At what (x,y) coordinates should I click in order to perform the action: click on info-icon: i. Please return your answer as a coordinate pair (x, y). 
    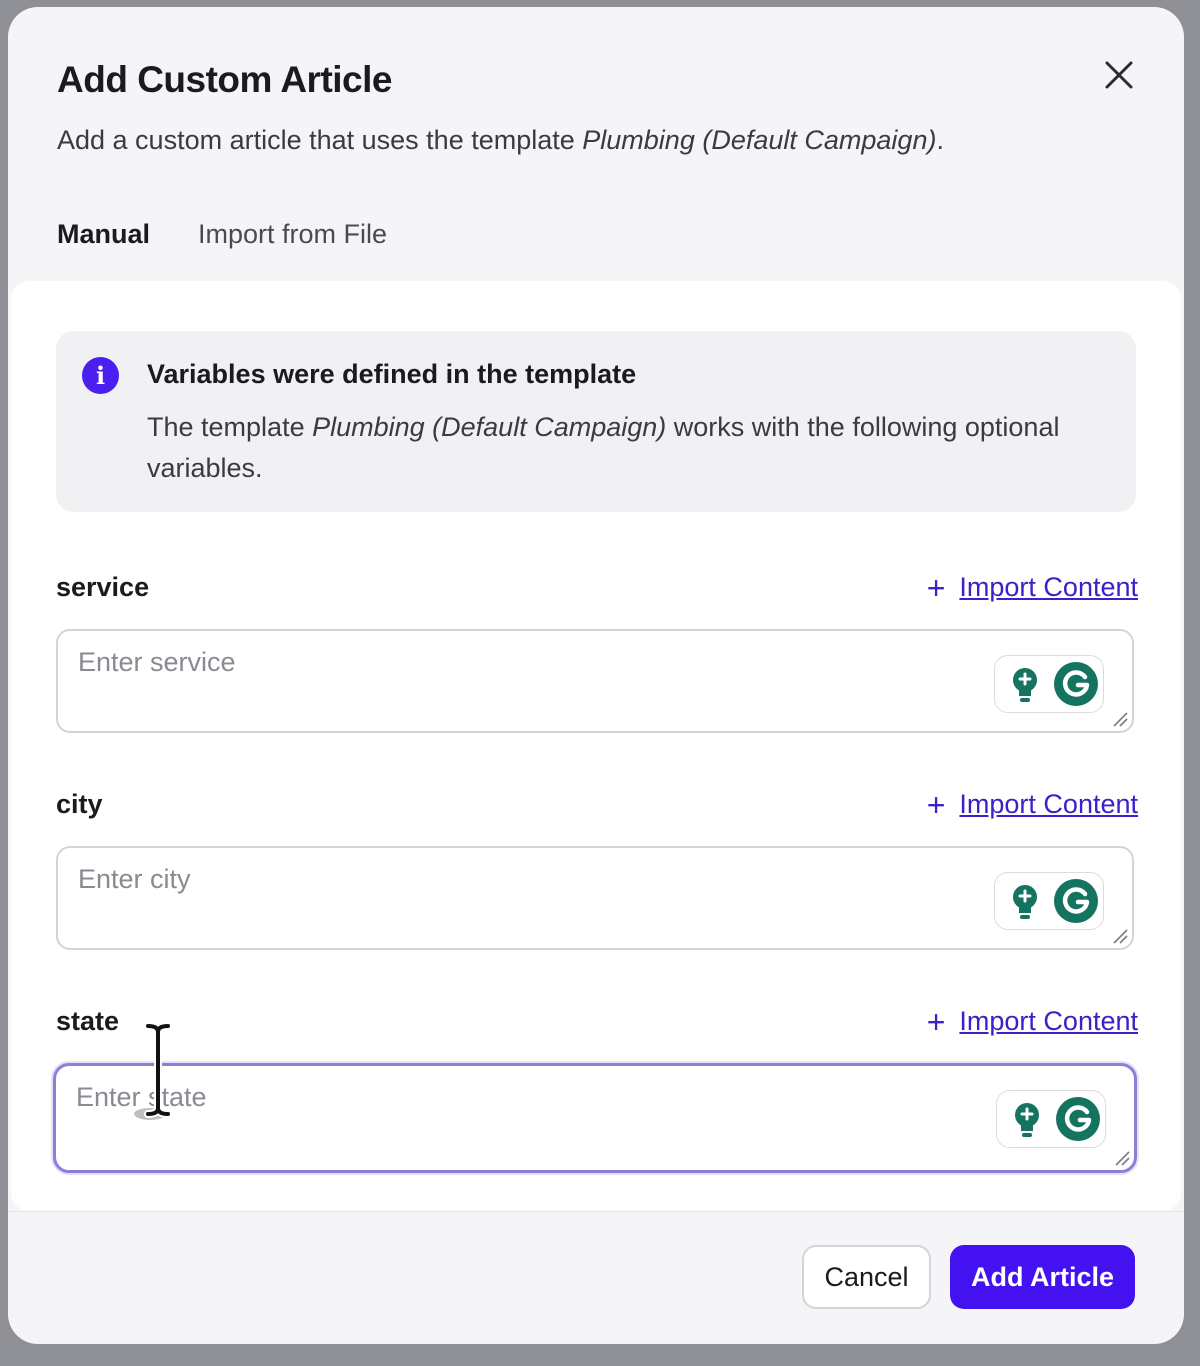
    Looking at the image, I should click on (100, 375).